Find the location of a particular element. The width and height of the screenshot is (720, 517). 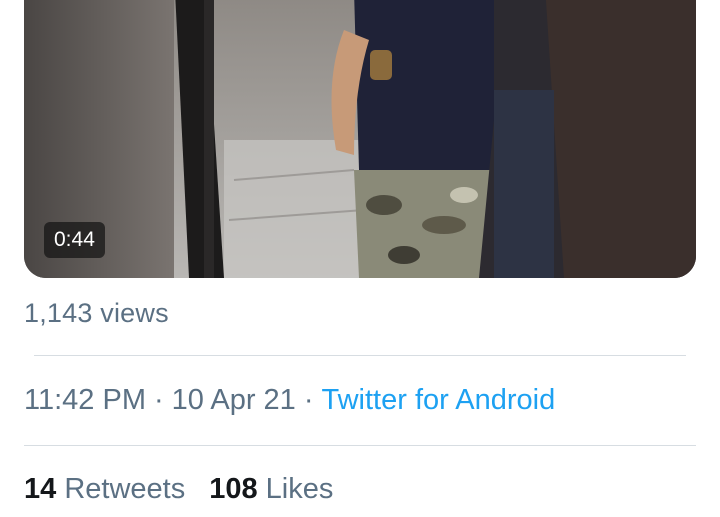

video-duration-badge: 0:44 is located at coordinates (74, 240).